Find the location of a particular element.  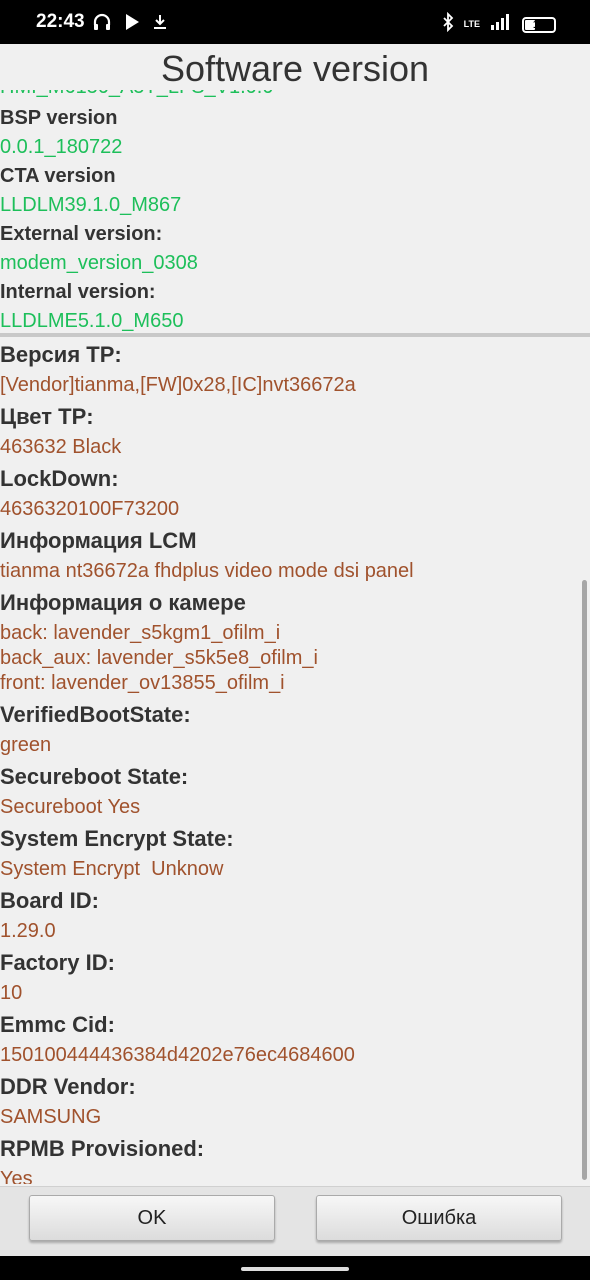

page-title: Software version is located at coordinates (295, 68).